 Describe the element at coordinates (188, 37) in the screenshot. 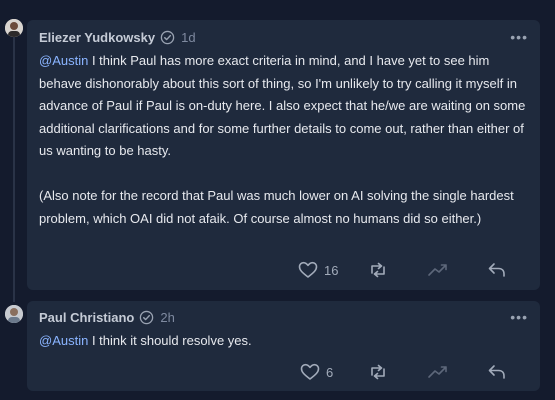

I see `timestamp: 1d` at that location.